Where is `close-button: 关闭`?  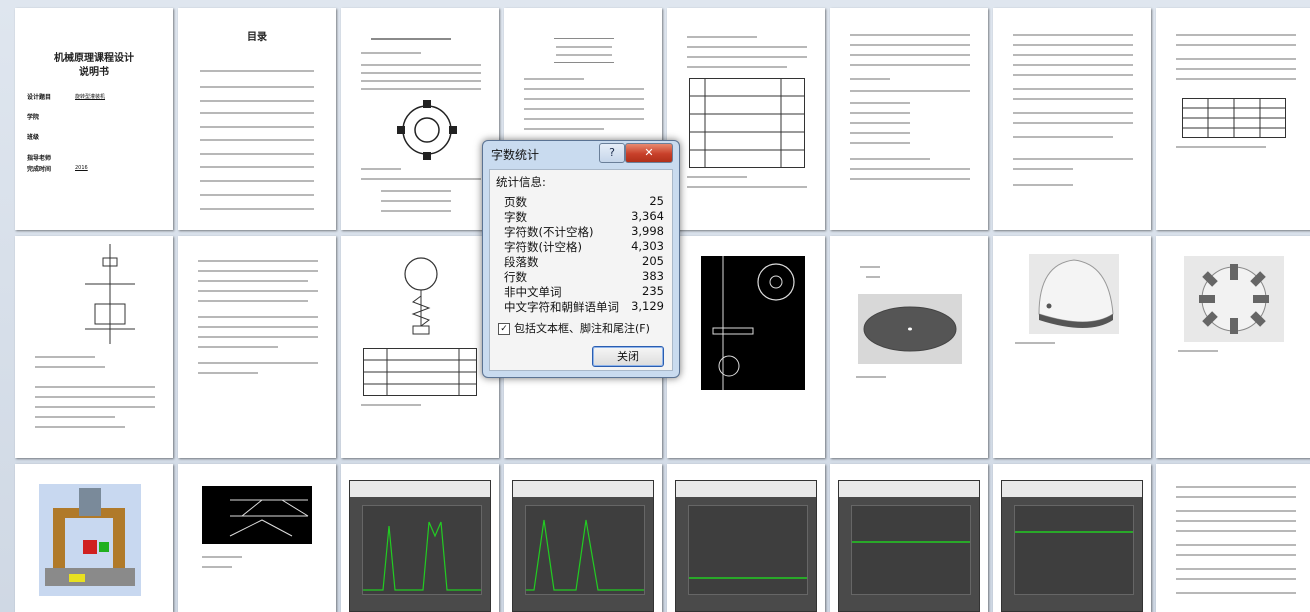 close-button: 关闭 is located at coordinates (628, 356).